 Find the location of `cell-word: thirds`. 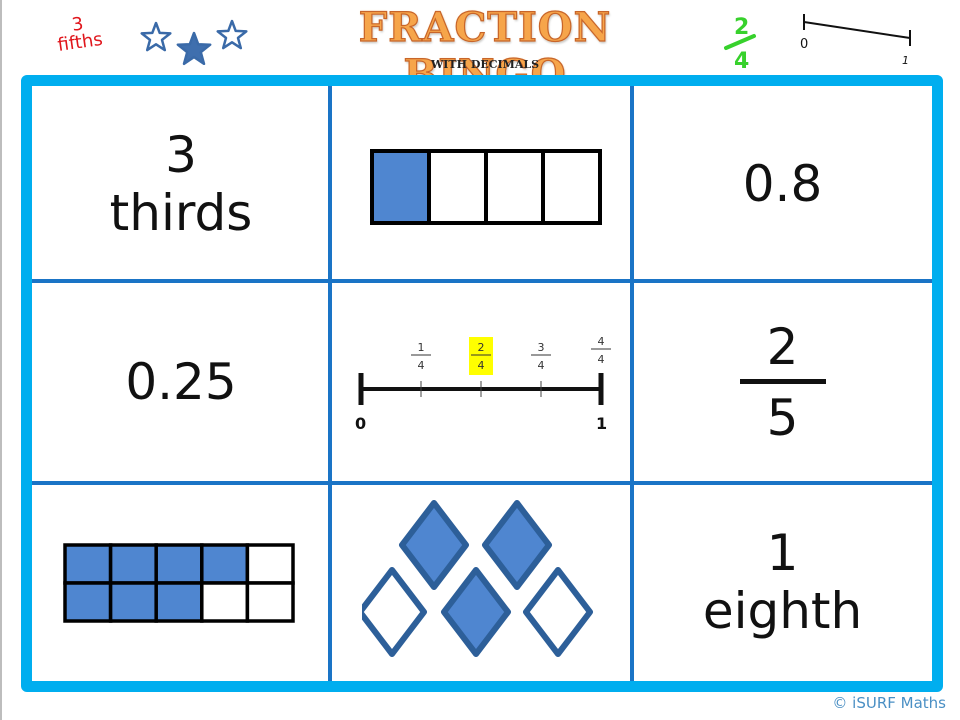

cell-word: thirds is located at coordinates (181, 212).